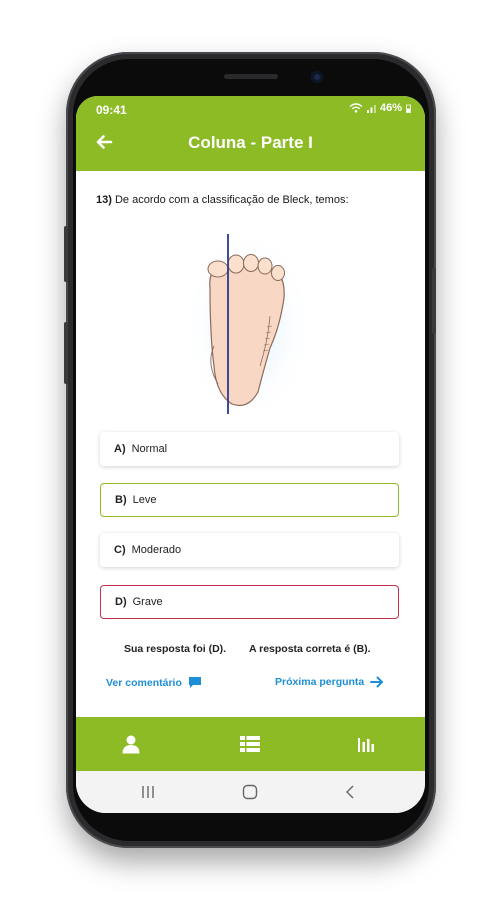 The image size is (500, 900). I want to click on comment-icon, so click(194, 682).